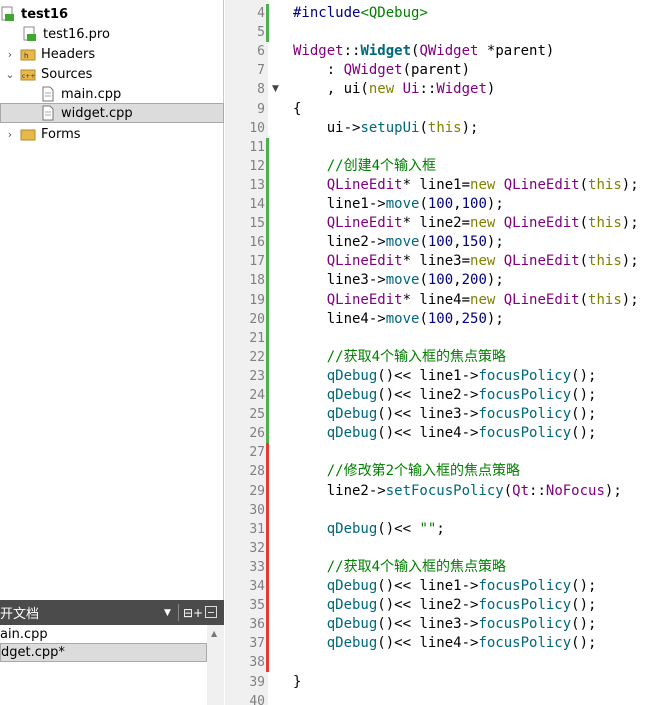  I want to click on code-token: ,, so click(457, 242).